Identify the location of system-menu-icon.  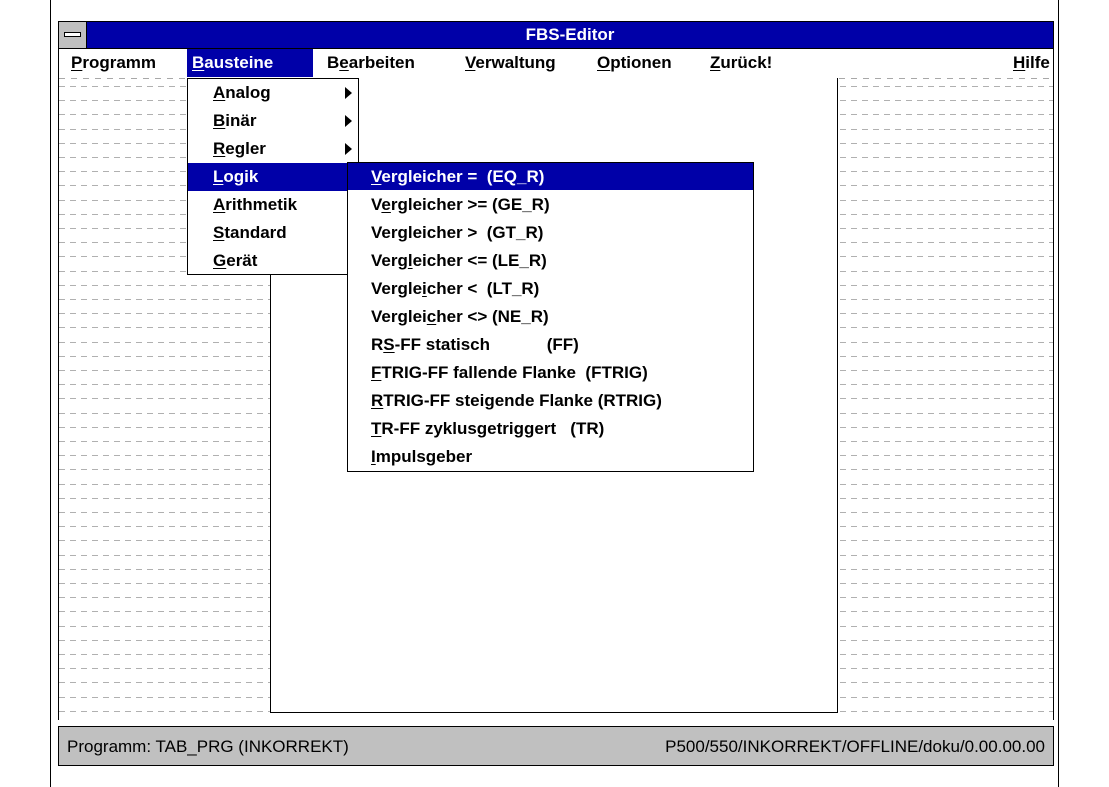
(72, 34).